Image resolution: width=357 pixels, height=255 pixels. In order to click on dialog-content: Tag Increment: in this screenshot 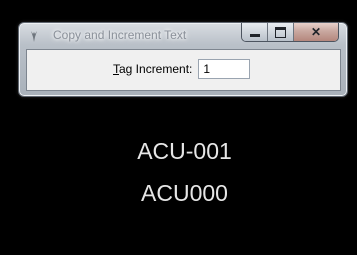, I will do `click(183, 70)`.